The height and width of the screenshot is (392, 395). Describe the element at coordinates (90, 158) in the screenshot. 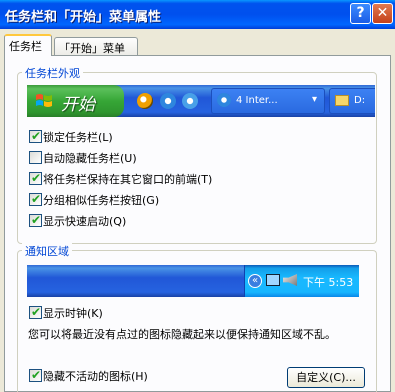

I see `checkbox-label: 自动隐藏任务栏(U)` at that location.